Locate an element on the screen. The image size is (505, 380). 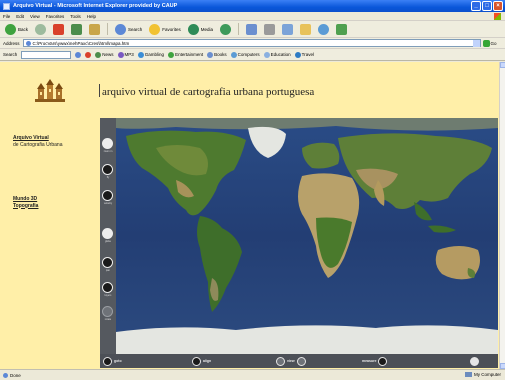
messenger-button is located at coordinates (323, 29).